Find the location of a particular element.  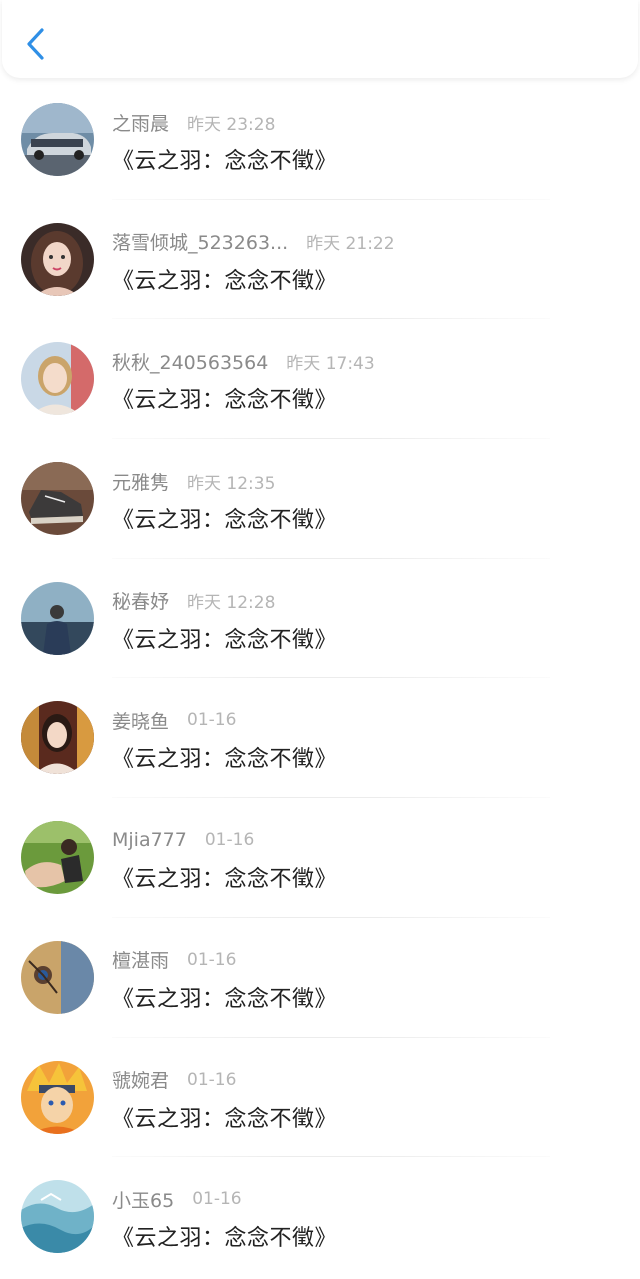

timestamp: 昨天 23:28 is located at coordinates (231, 124).